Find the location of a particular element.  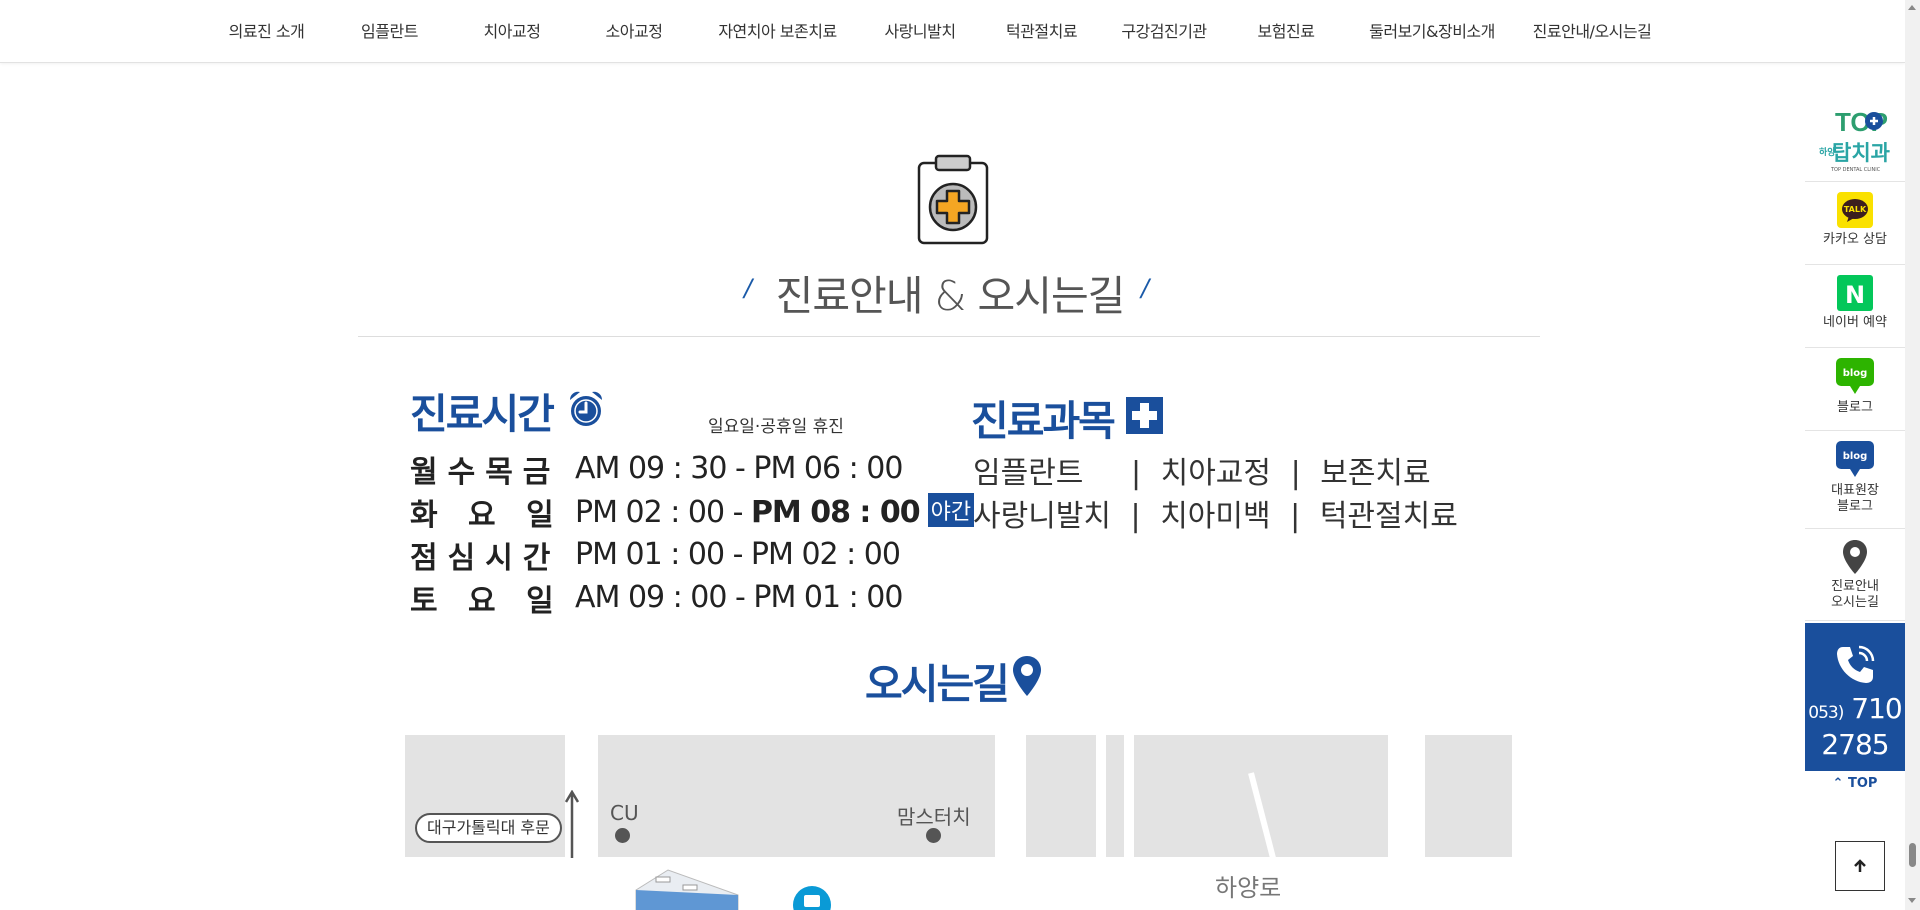

naver-booking-link: N 네이버 예약 is located at coordinates (1855, 306).